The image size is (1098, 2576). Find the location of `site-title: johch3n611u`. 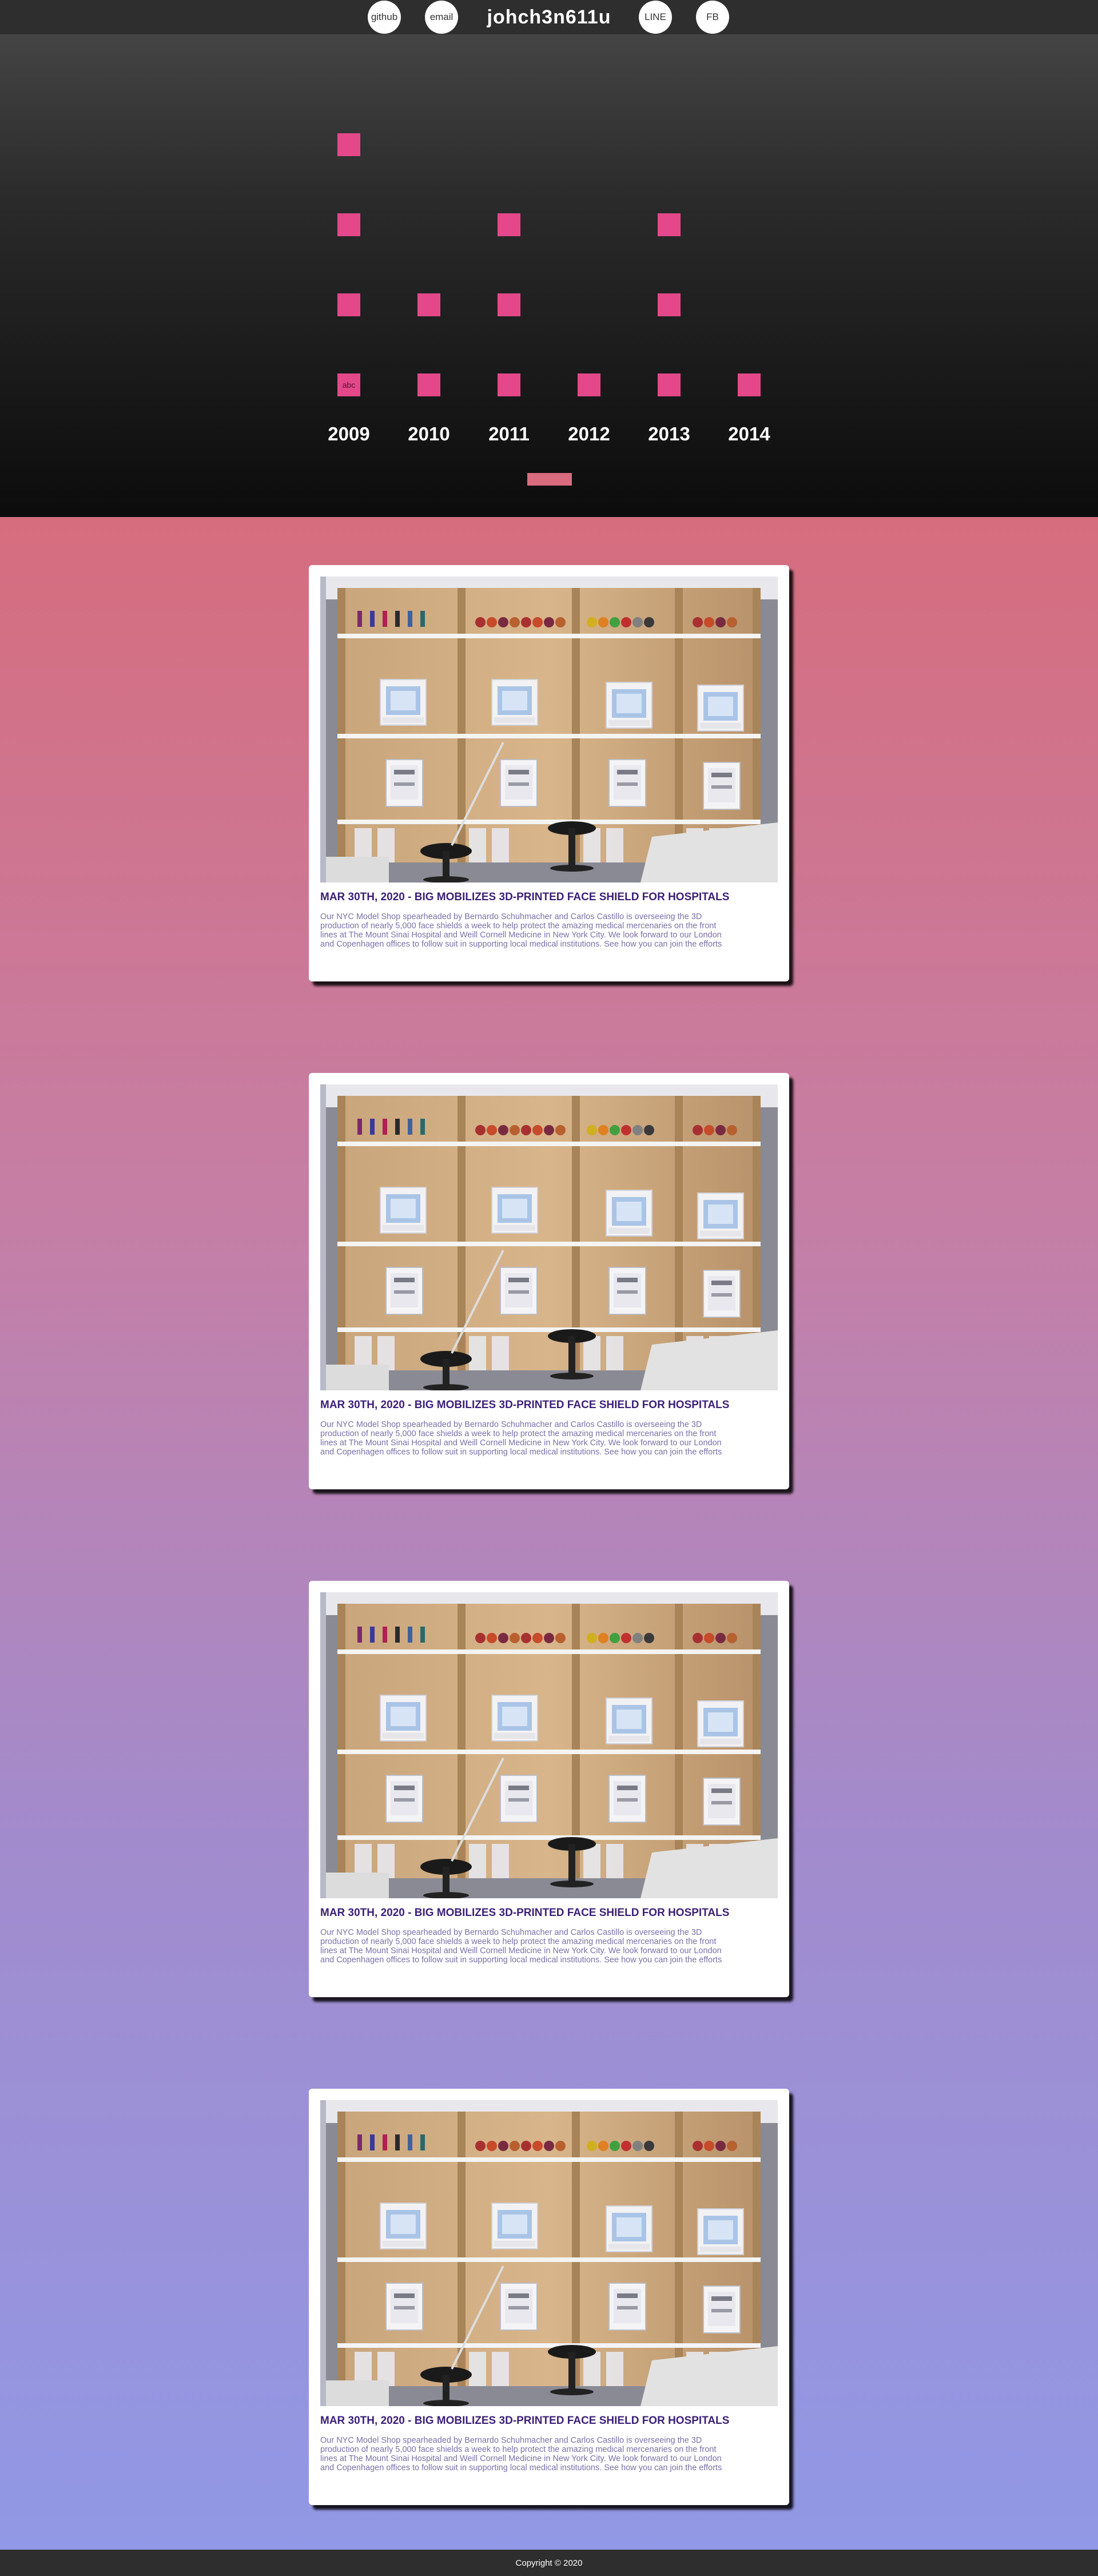

site-title: johch3n611u is located at coordinates (549, 17).